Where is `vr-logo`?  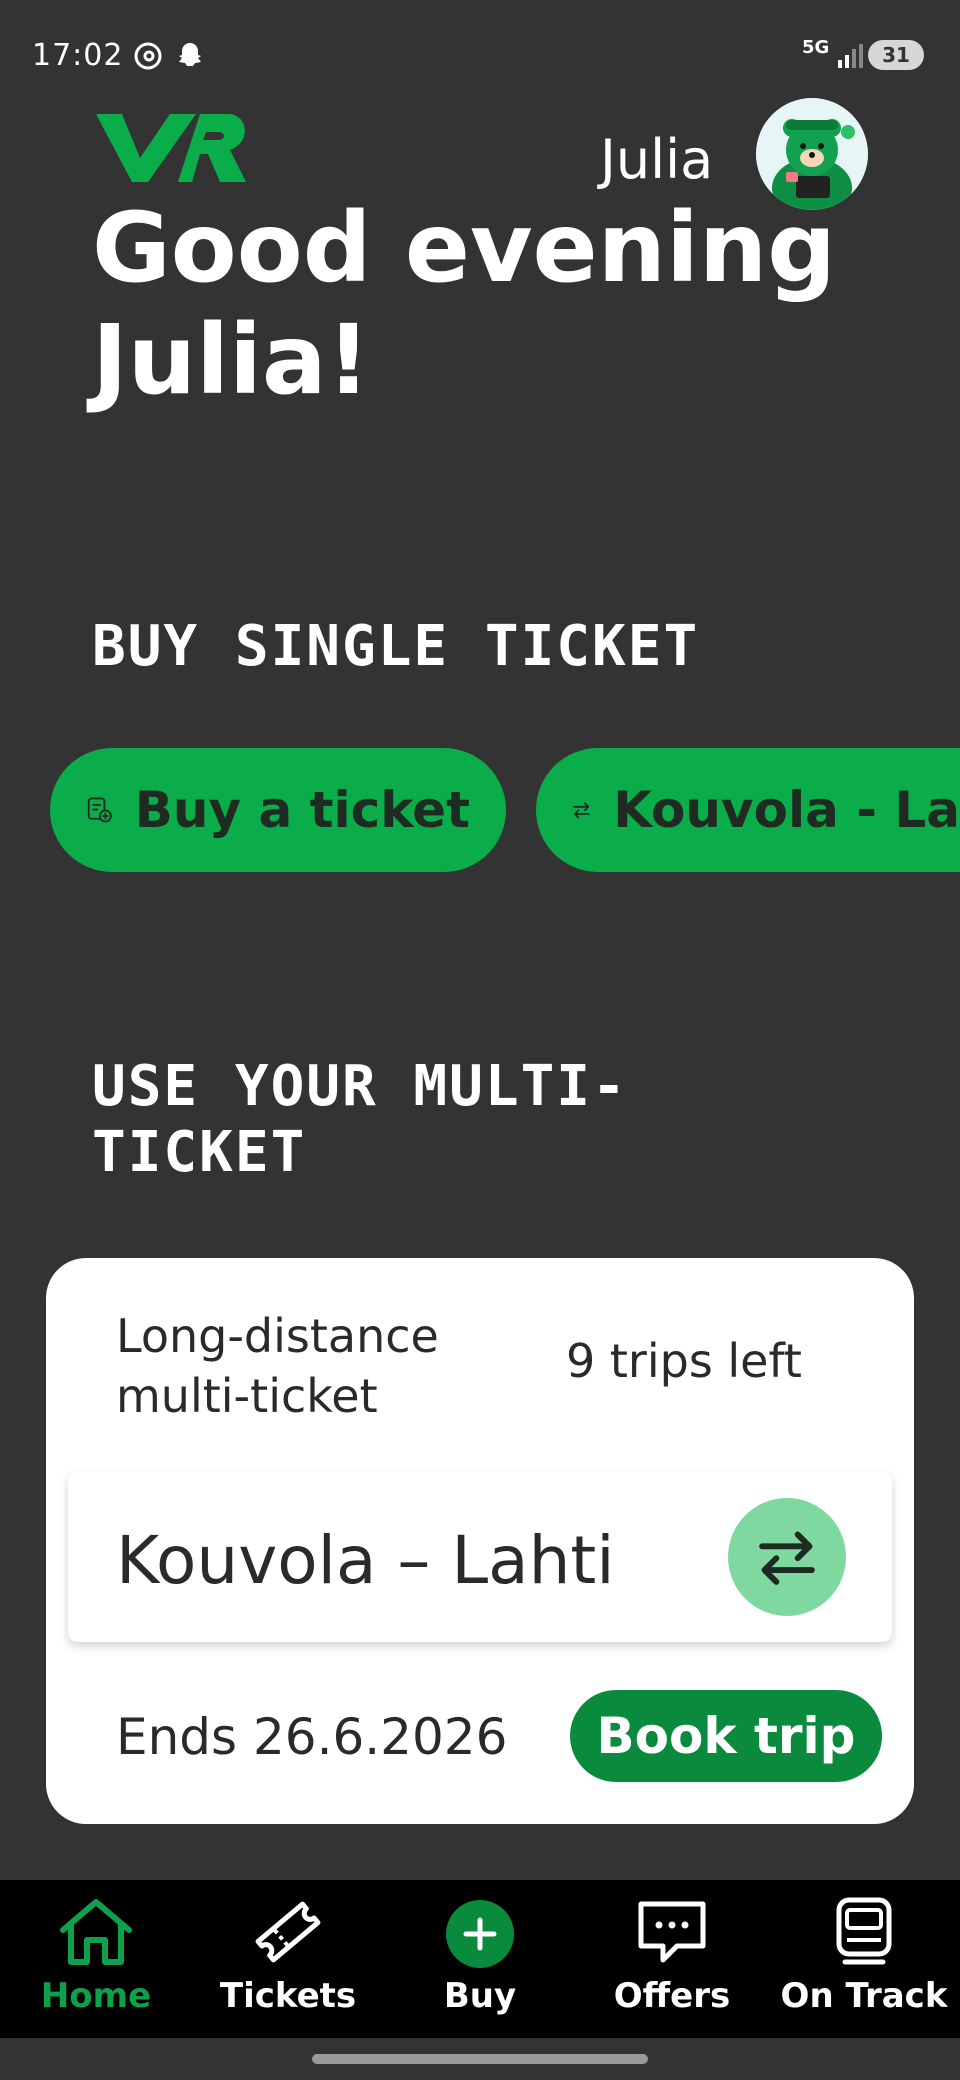 vr-logo is located at coordinates (172, 148).